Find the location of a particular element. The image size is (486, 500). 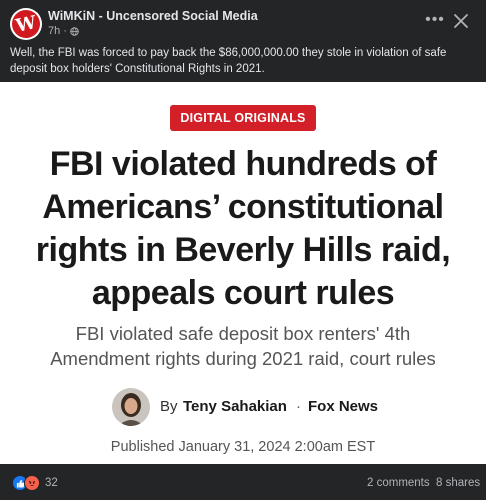

byline-by-label: By is located at coordinates (169, 406).